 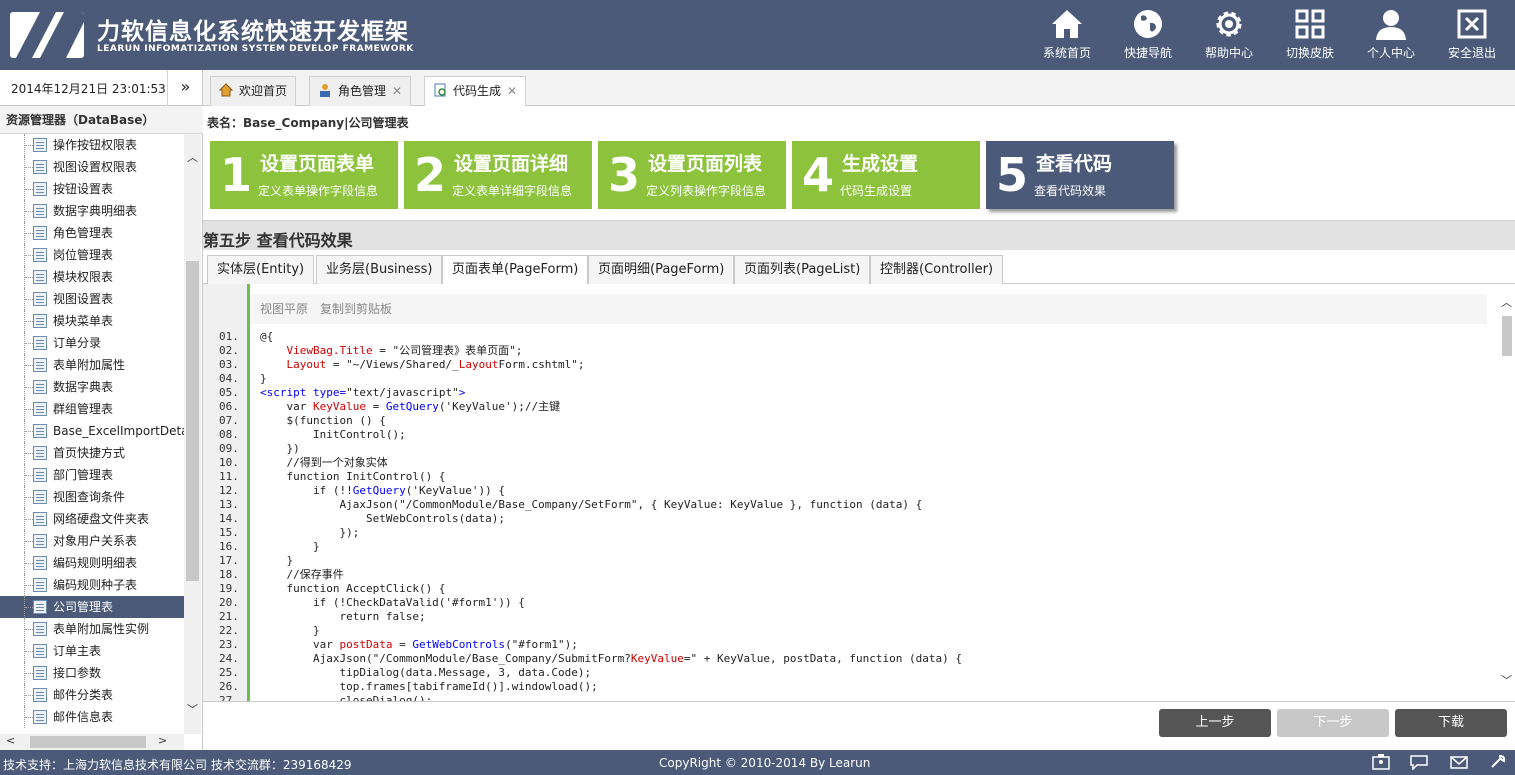 I want to click on sidebar-tree-item: 首页快捷方式, so click(x=92, y=453).